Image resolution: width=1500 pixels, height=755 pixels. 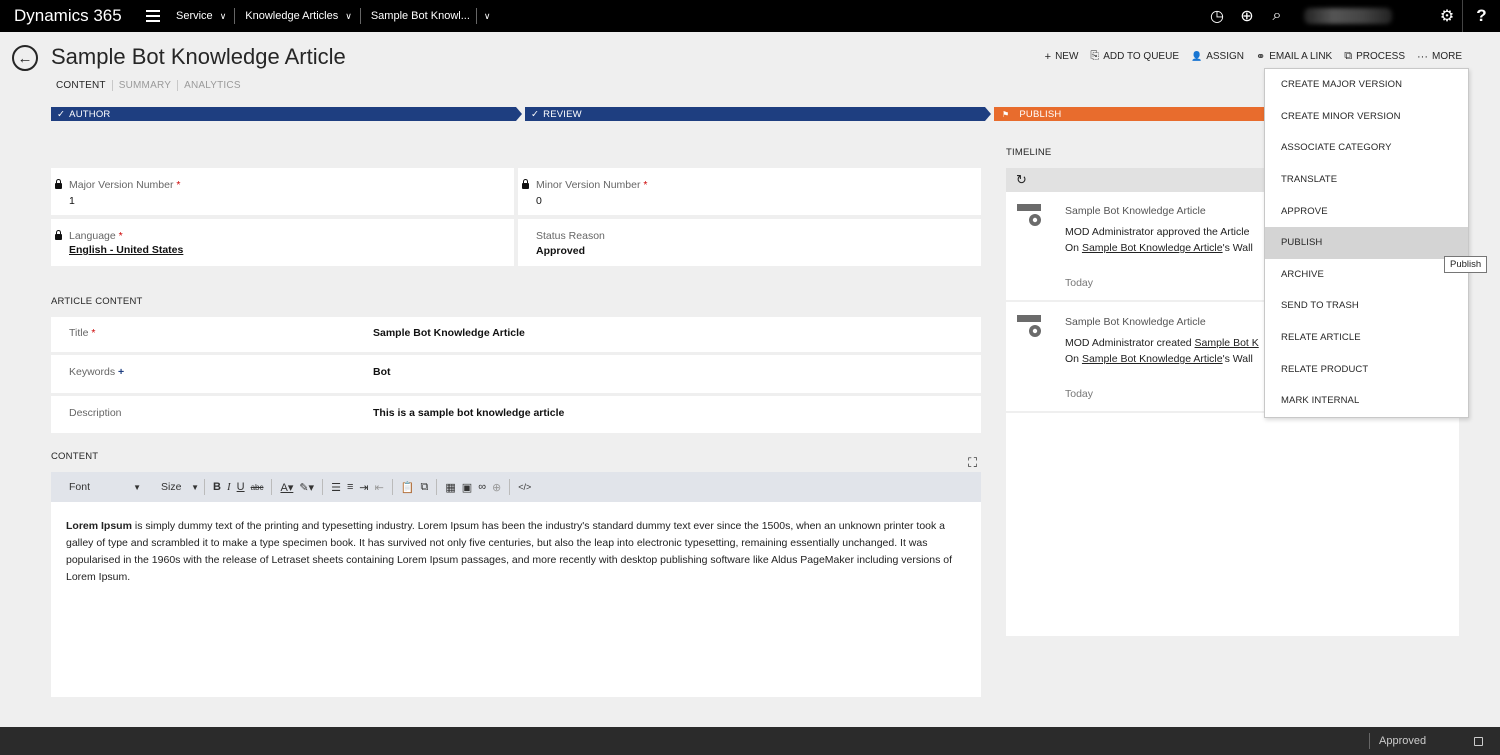 What do you see at coordinates (73, 16) in the screenshot?
I see `app-brand: Dynamics 365` at bounding box center [73, 16].